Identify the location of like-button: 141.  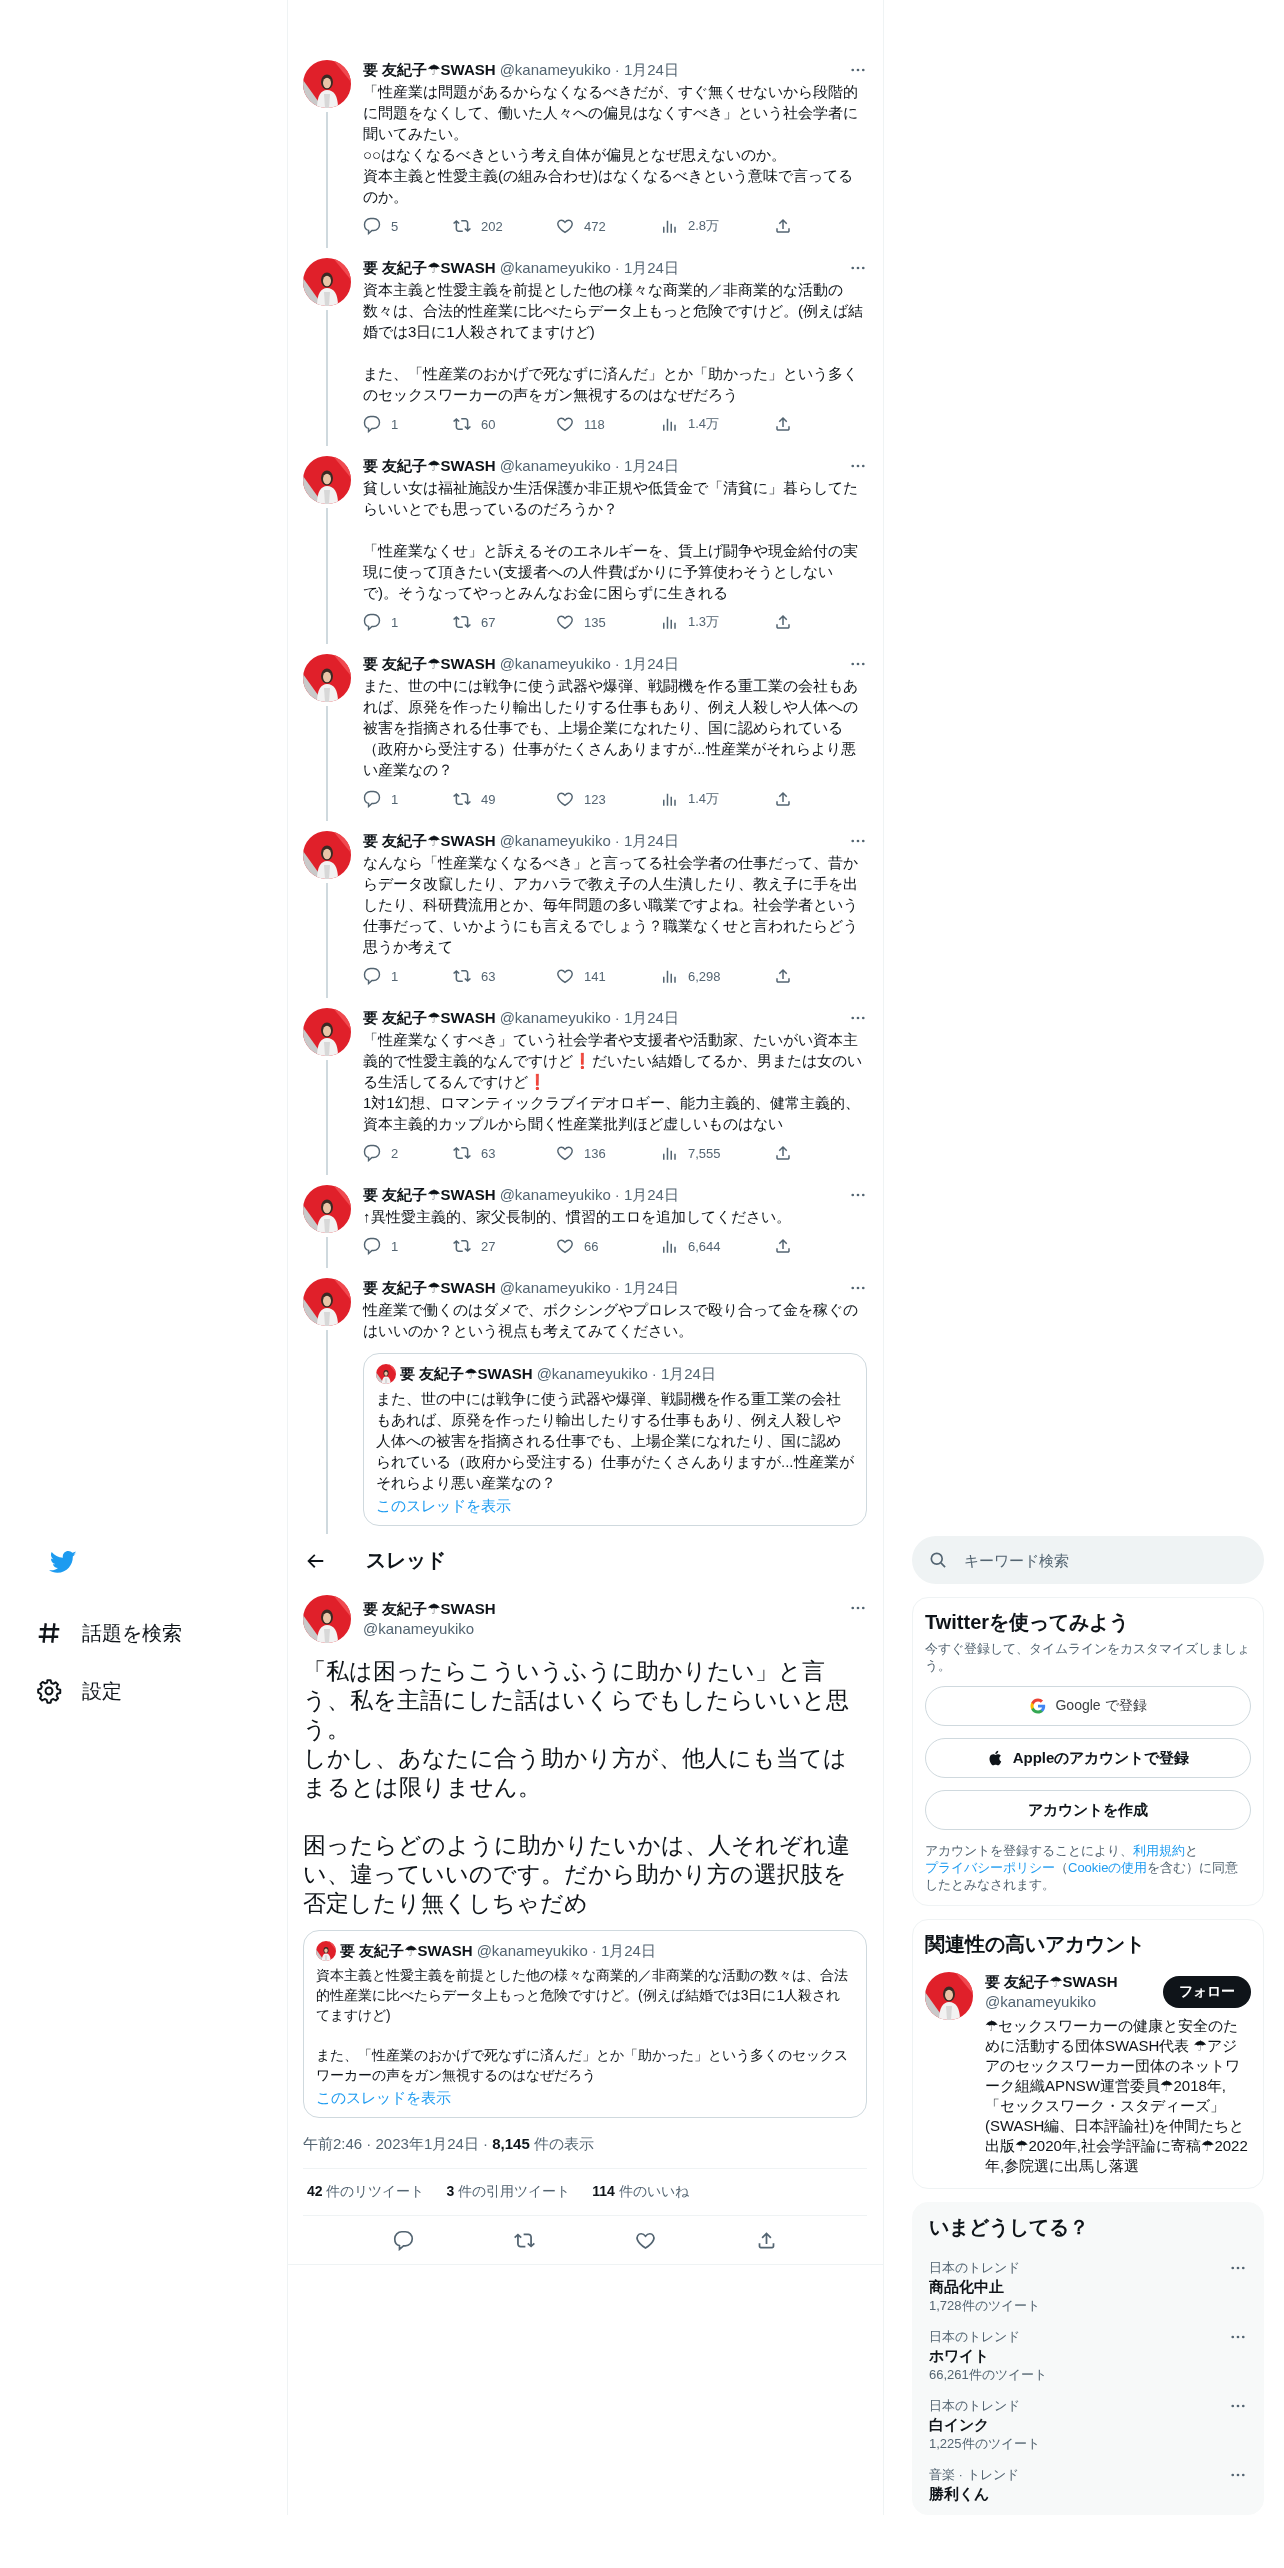
(608, 976).